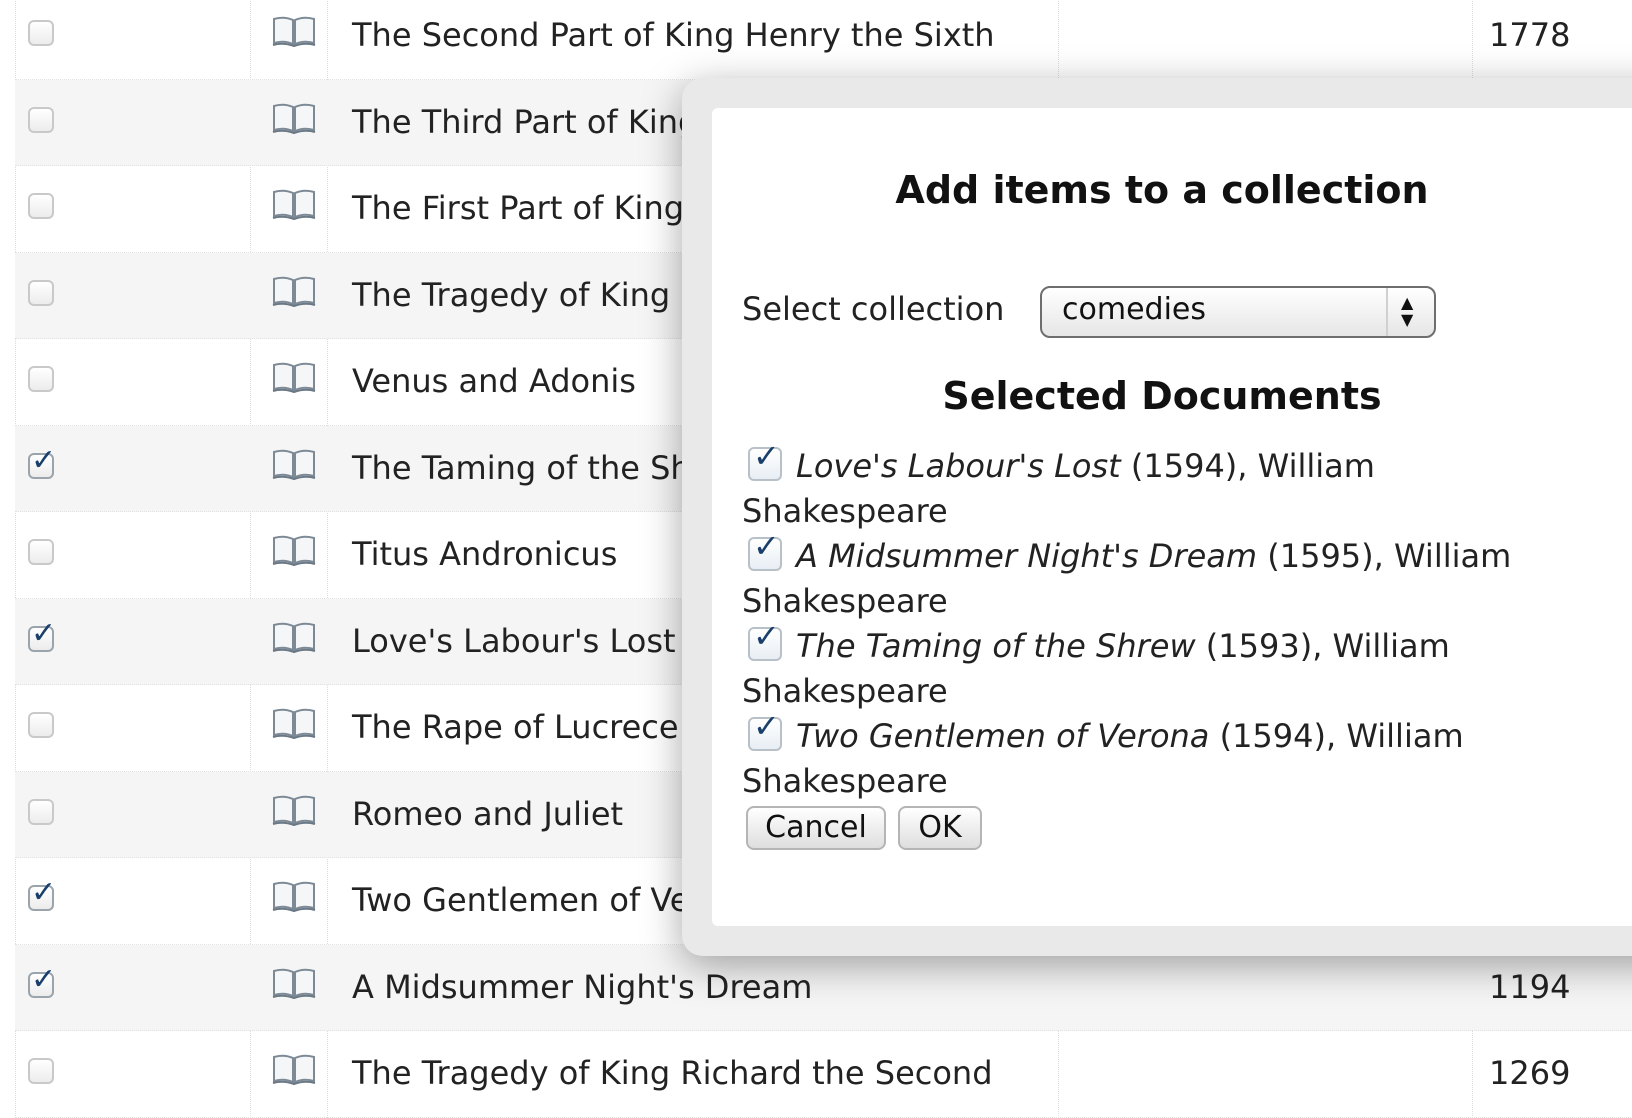 This screenshot has width=1632, height=1118. I want to click on row-title: The Taming of the Shrew, so click(550, 468).